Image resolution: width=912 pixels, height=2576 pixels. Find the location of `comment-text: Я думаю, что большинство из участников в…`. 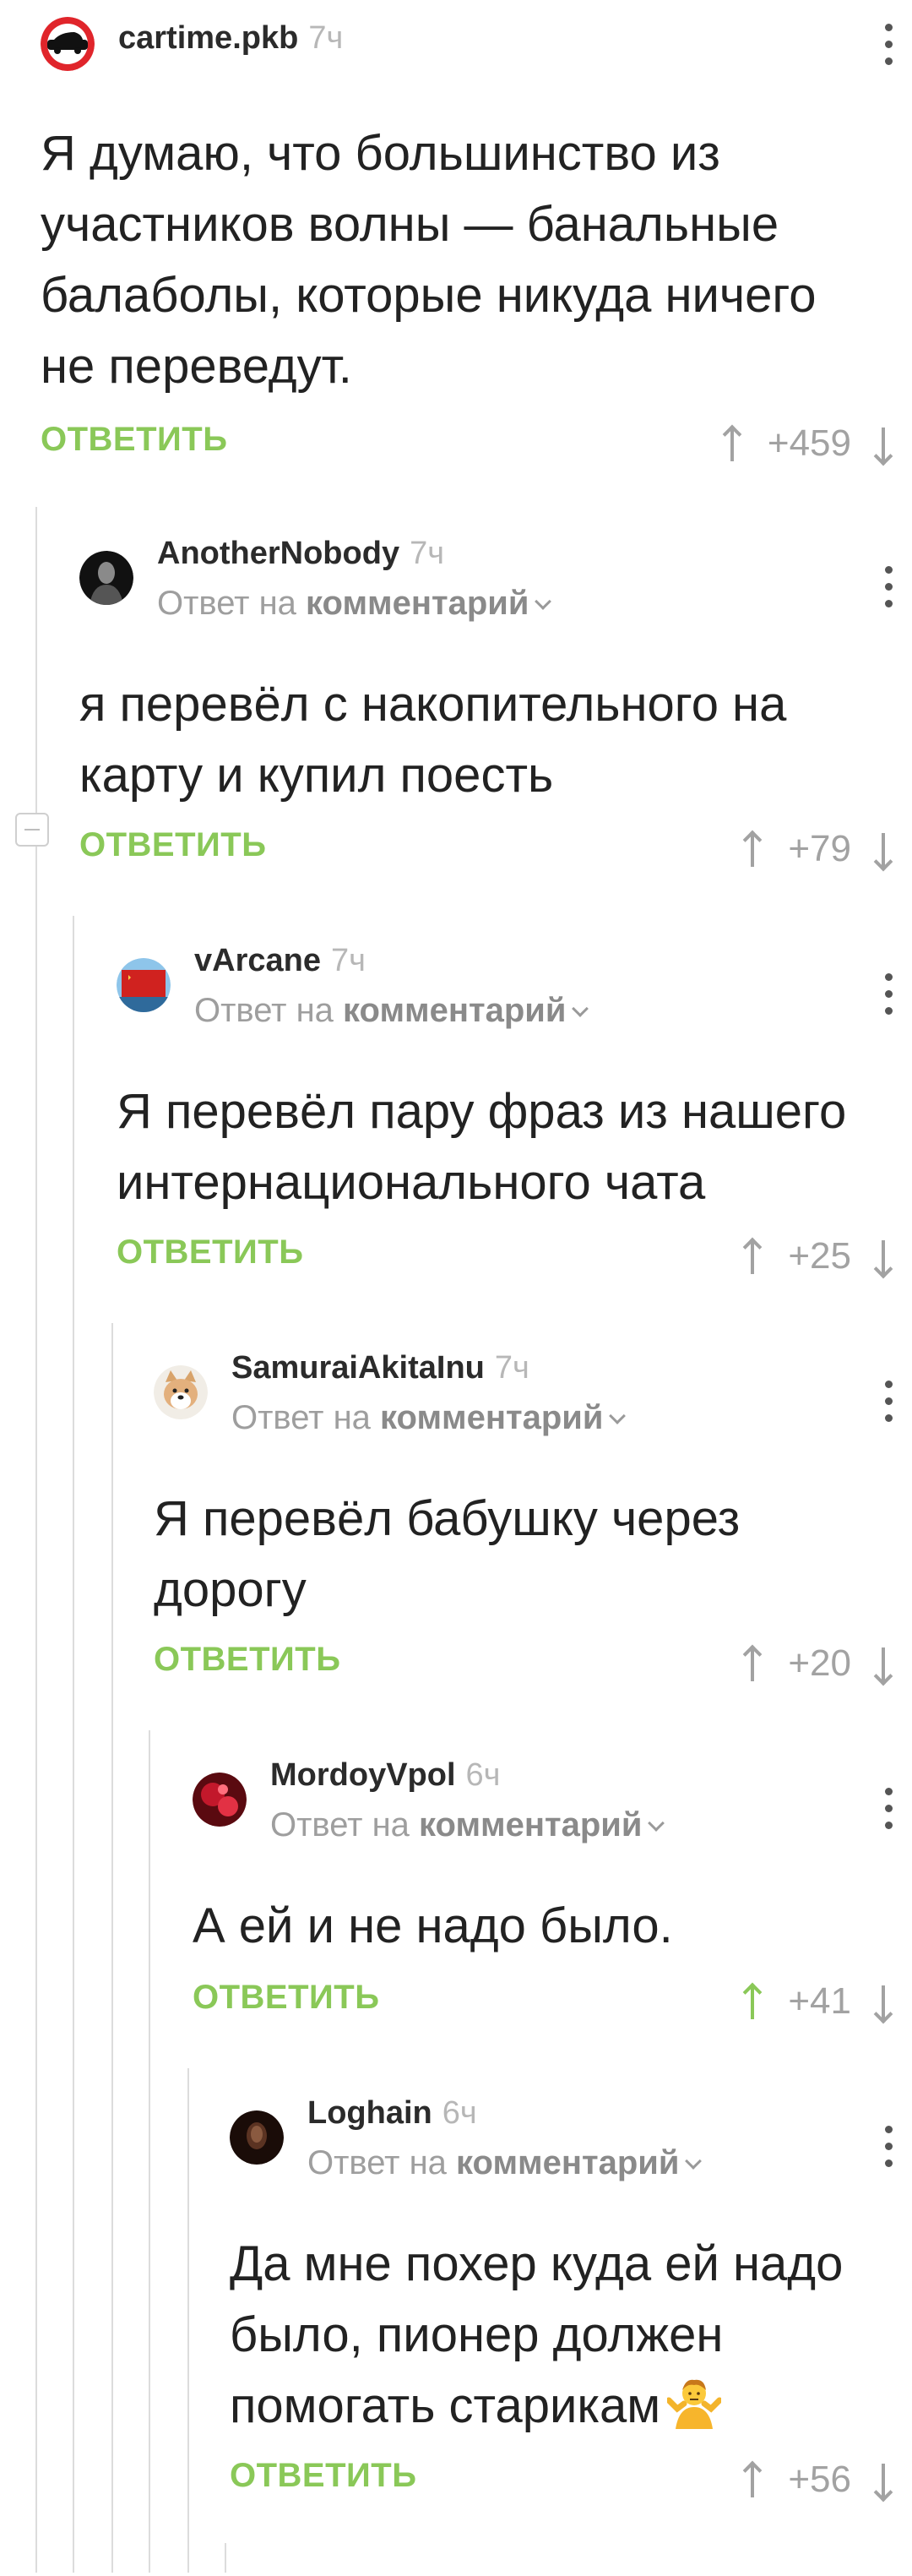

comment-text: Я думаю, что большинство из участников в… is located at coordinates (428, 260).